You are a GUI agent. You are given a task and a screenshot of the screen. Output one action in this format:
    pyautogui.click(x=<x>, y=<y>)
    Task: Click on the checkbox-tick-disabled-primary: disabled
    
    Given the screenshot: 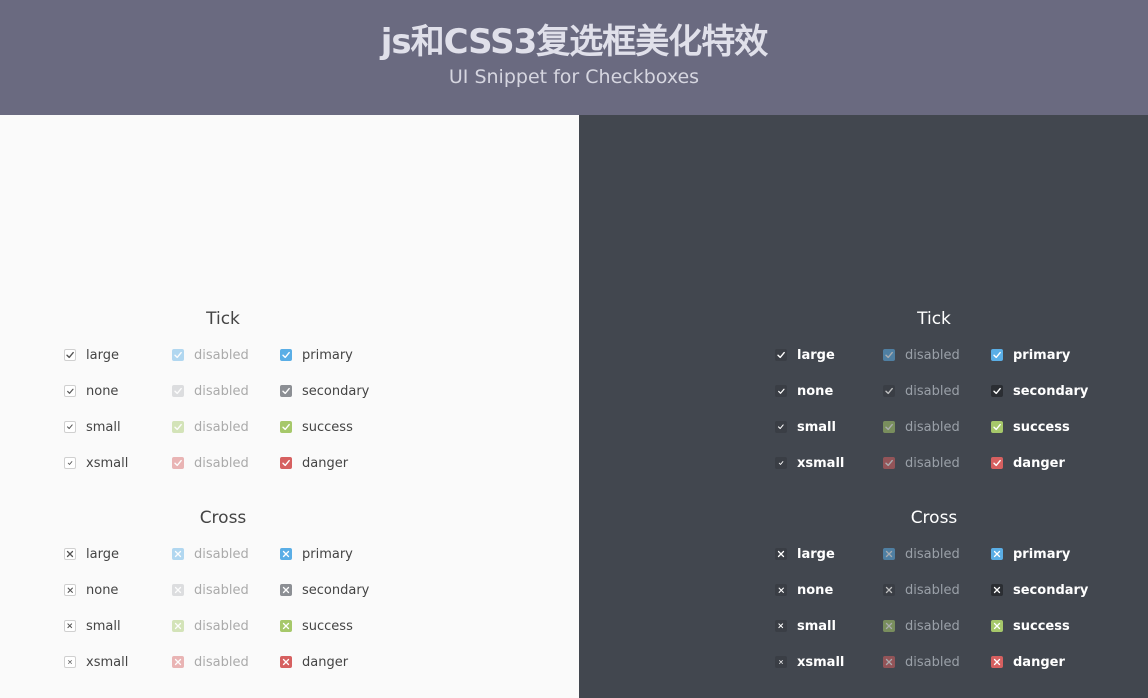 What is the action you would take?
    pyautogui.click(x=921, y=355)
    